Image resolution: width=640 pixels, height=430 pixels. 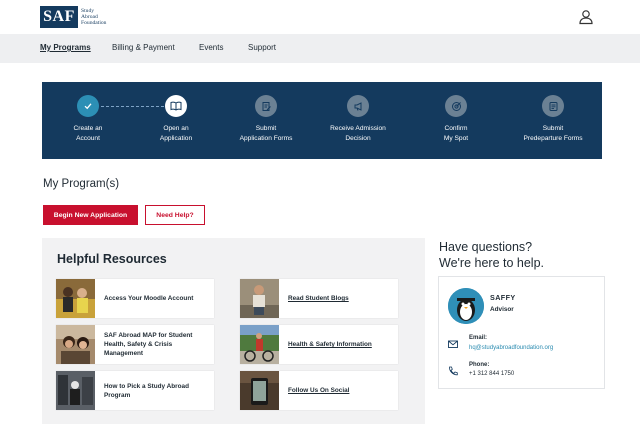 I want to click on nav-my-programs: My Programs, so click(x=65, y=47).